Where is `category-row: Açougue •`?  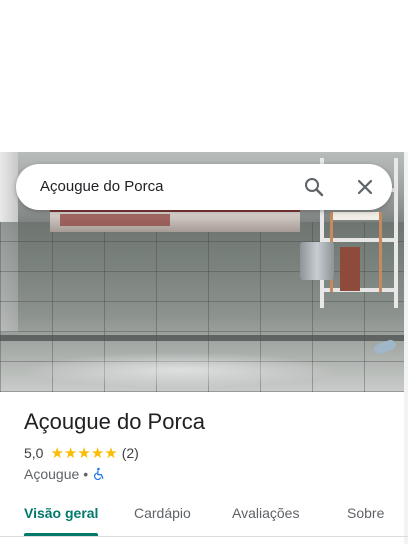 category-row: Açougue • is located at coordinates (65, 474).